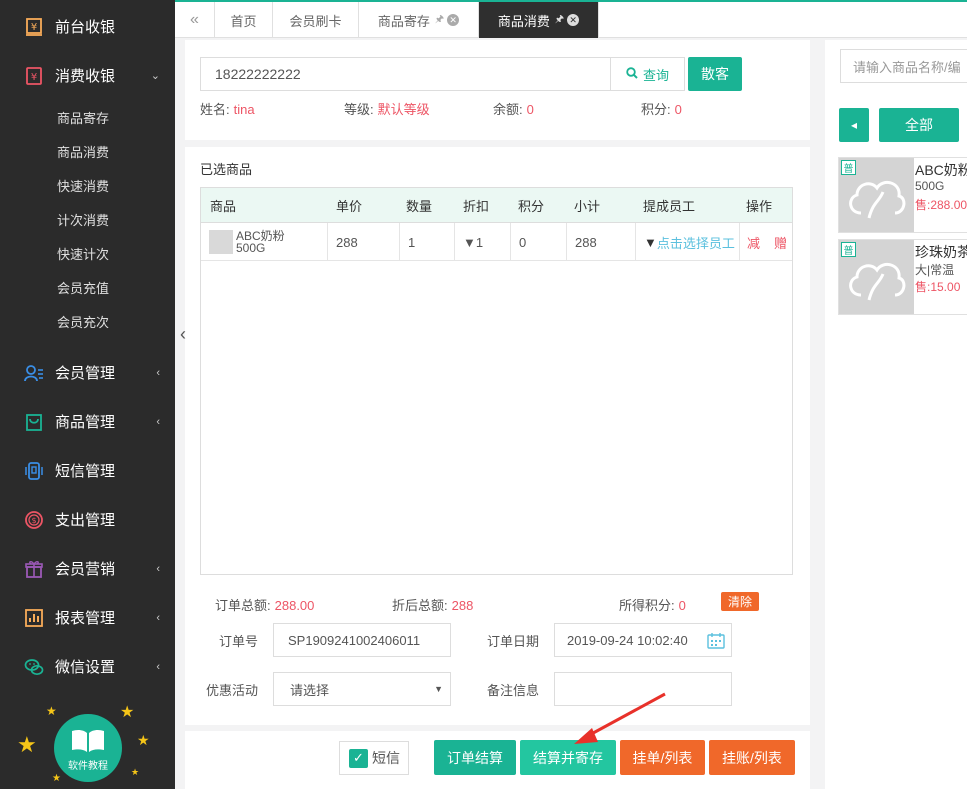 The height and width of the screenshot is (789, 967). I want to click on nav-item-expense-management: $ 支出管理, so click(87, 519).